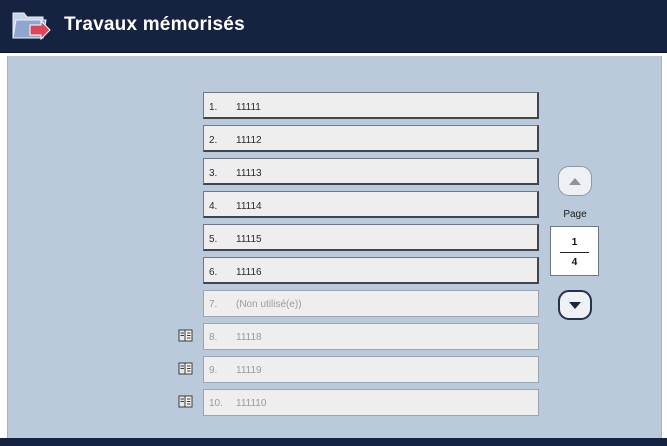 The height and width of the screenshot is (446, 667). I want to click on job-name: 11115, so click(249, 239).